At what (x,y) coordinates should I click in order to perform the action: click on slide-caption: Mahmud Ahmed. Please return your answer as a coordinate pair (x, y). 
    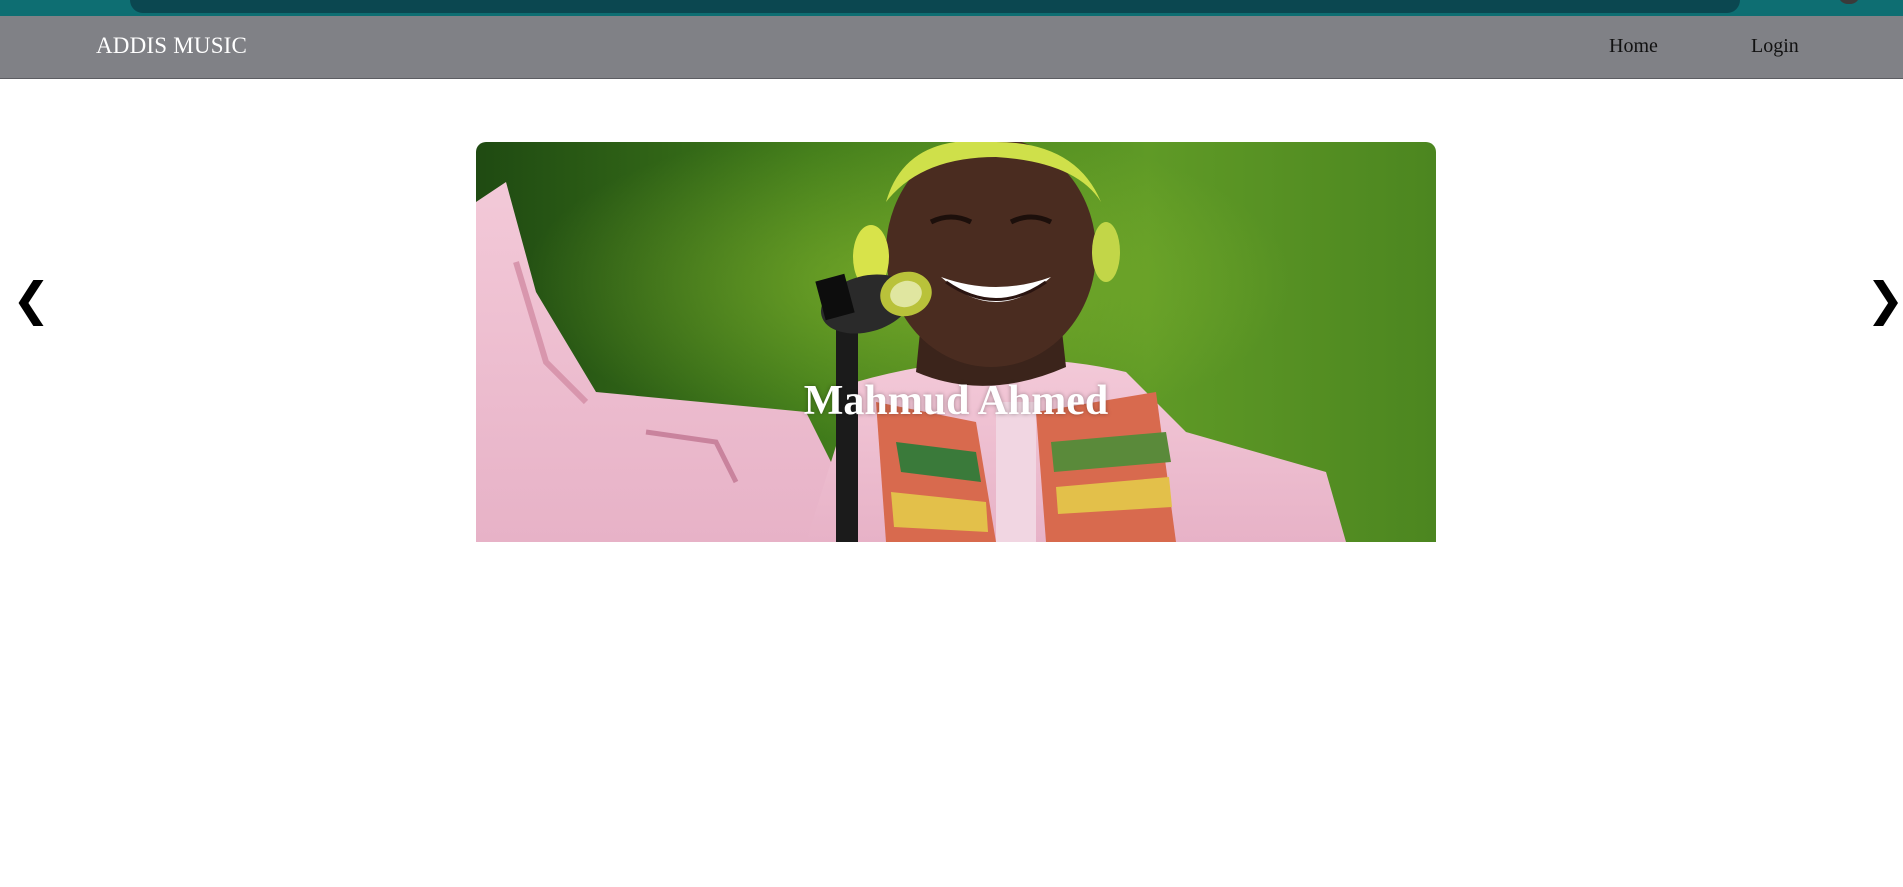
    Looking at the image, I should click on (956, 401).